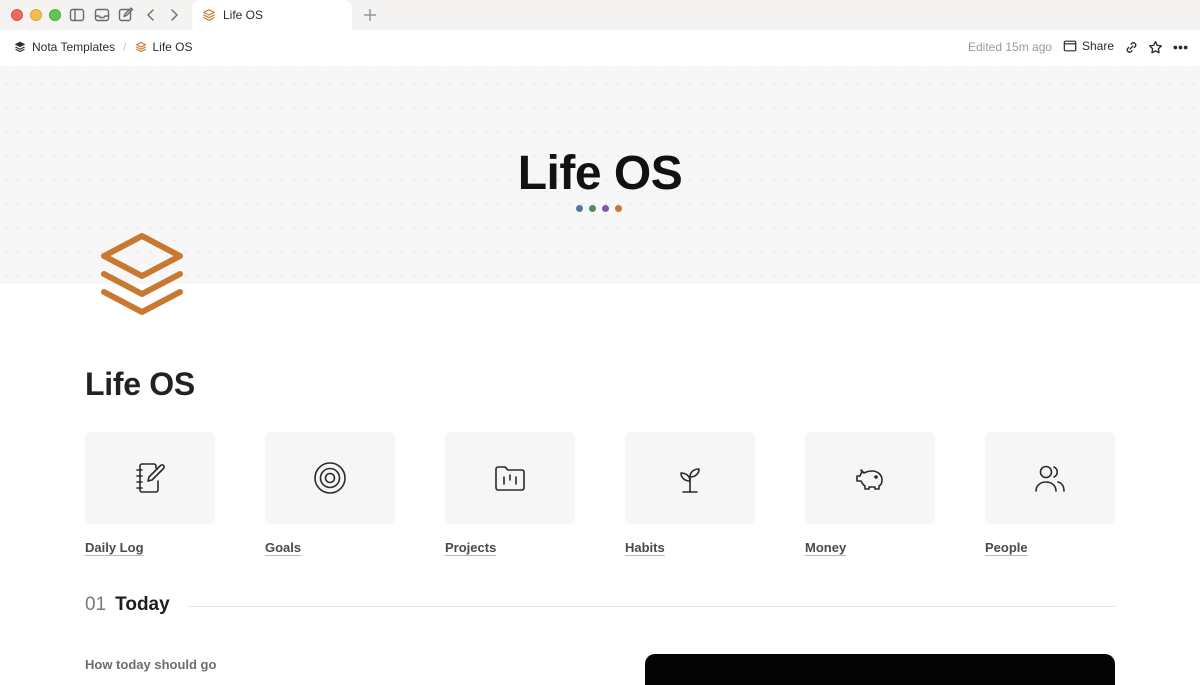 The image size is (1200, 685). Describe the element at coordinates (651, 606) in the screenshot. I see `section-divider` at that location.